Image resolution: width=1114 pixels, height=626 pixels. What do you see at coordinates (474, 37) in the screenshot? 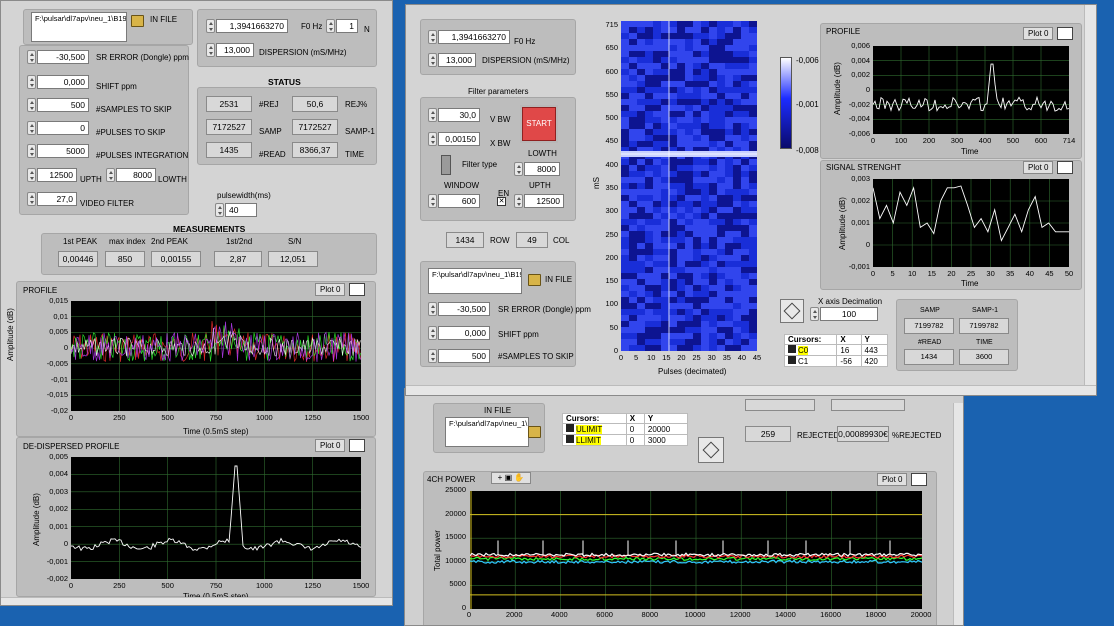
I see `right-f0-field: 1,3941663270` at bounding box center [474, 37].